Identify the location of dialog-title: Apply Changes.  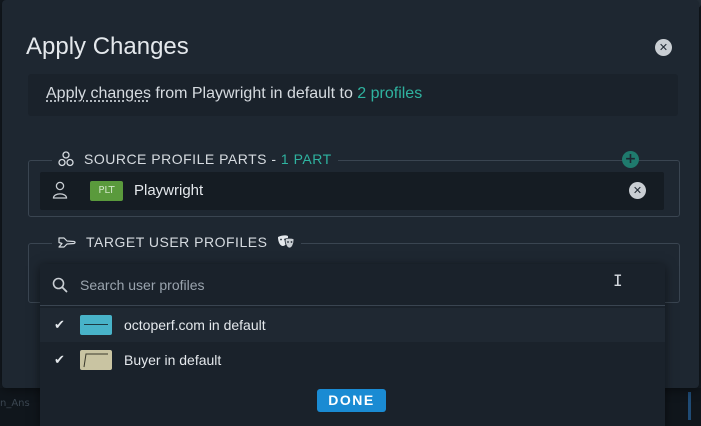
(107, 46).